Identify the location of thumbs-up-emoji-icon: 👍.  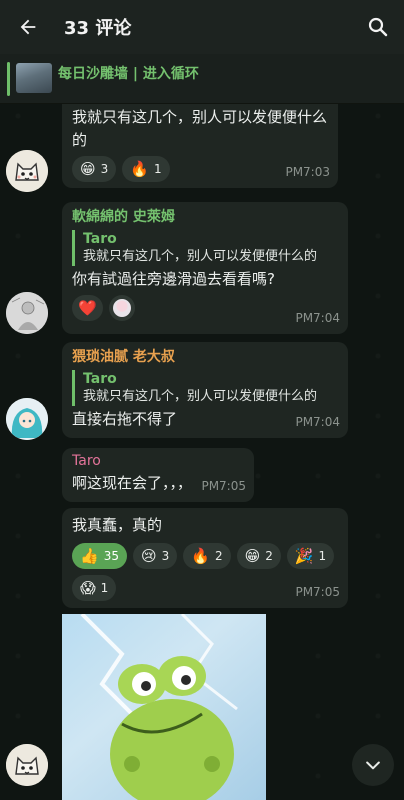
(89, 555).